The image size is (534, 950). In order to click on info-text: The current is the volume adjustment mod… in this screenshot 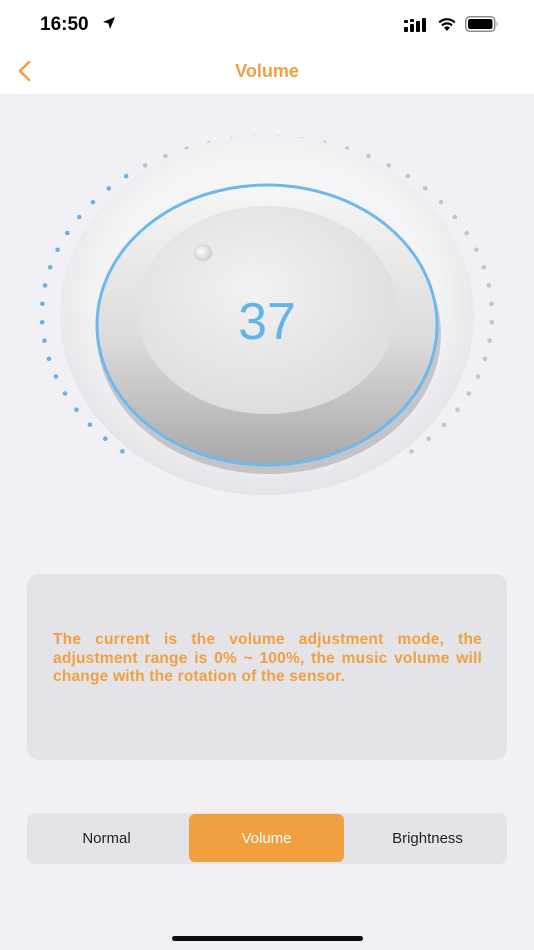, I will do `click(267, 658)`.